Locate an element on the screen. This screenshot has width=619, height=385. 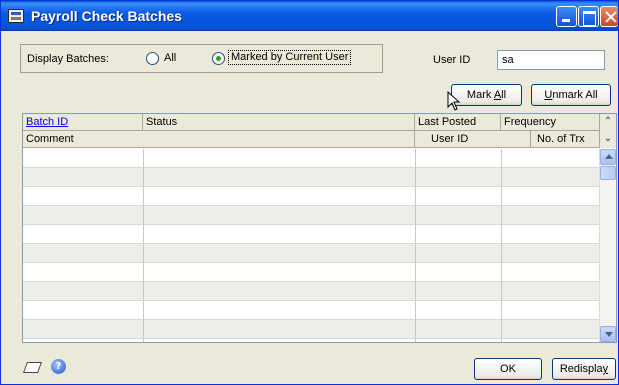
radio-all-label: All is located at coordinates (170, 58).